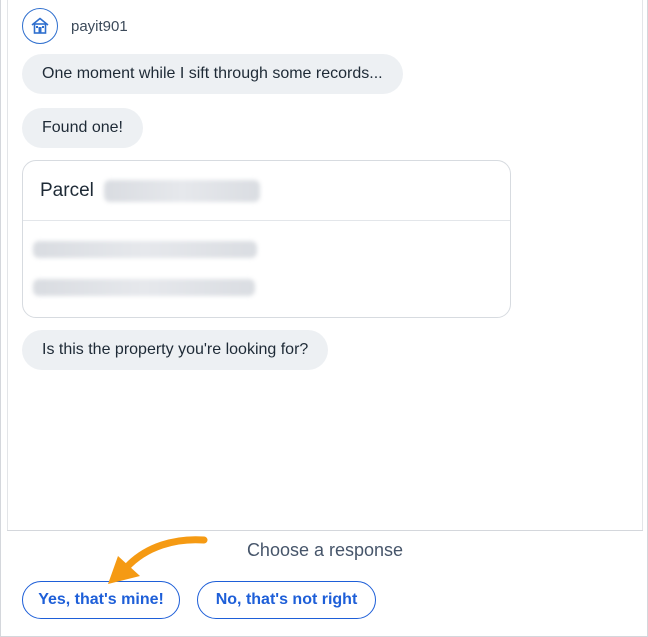  I want to click on bot-avatar, so click(40, 26).